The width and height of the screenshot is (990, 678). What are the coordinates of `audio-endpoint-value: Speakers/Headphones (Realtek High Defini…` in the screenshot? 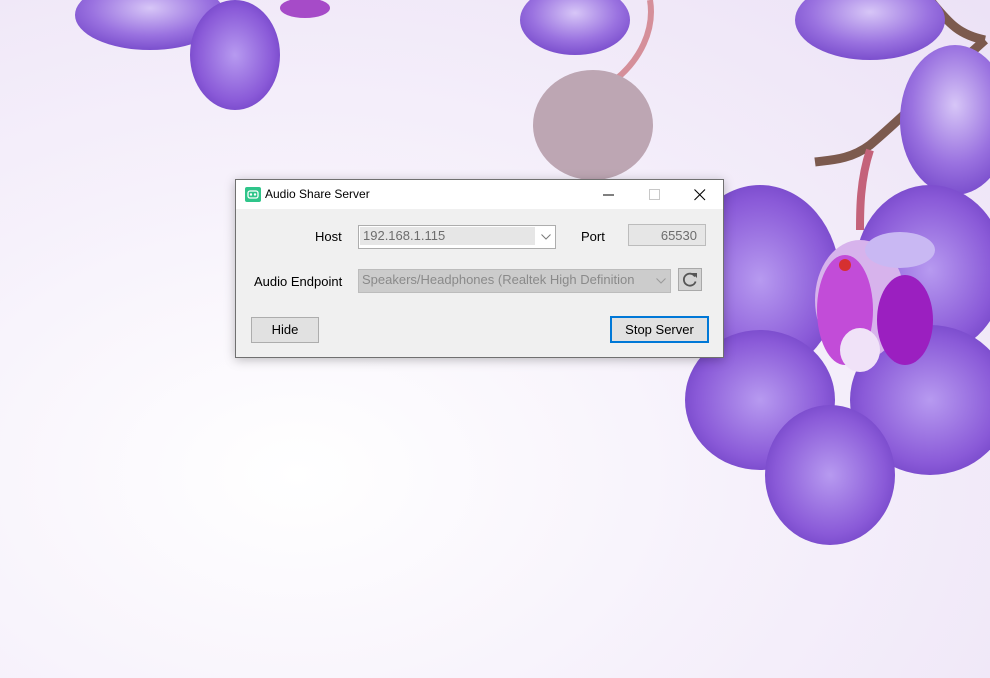 It's located at (498, 279).